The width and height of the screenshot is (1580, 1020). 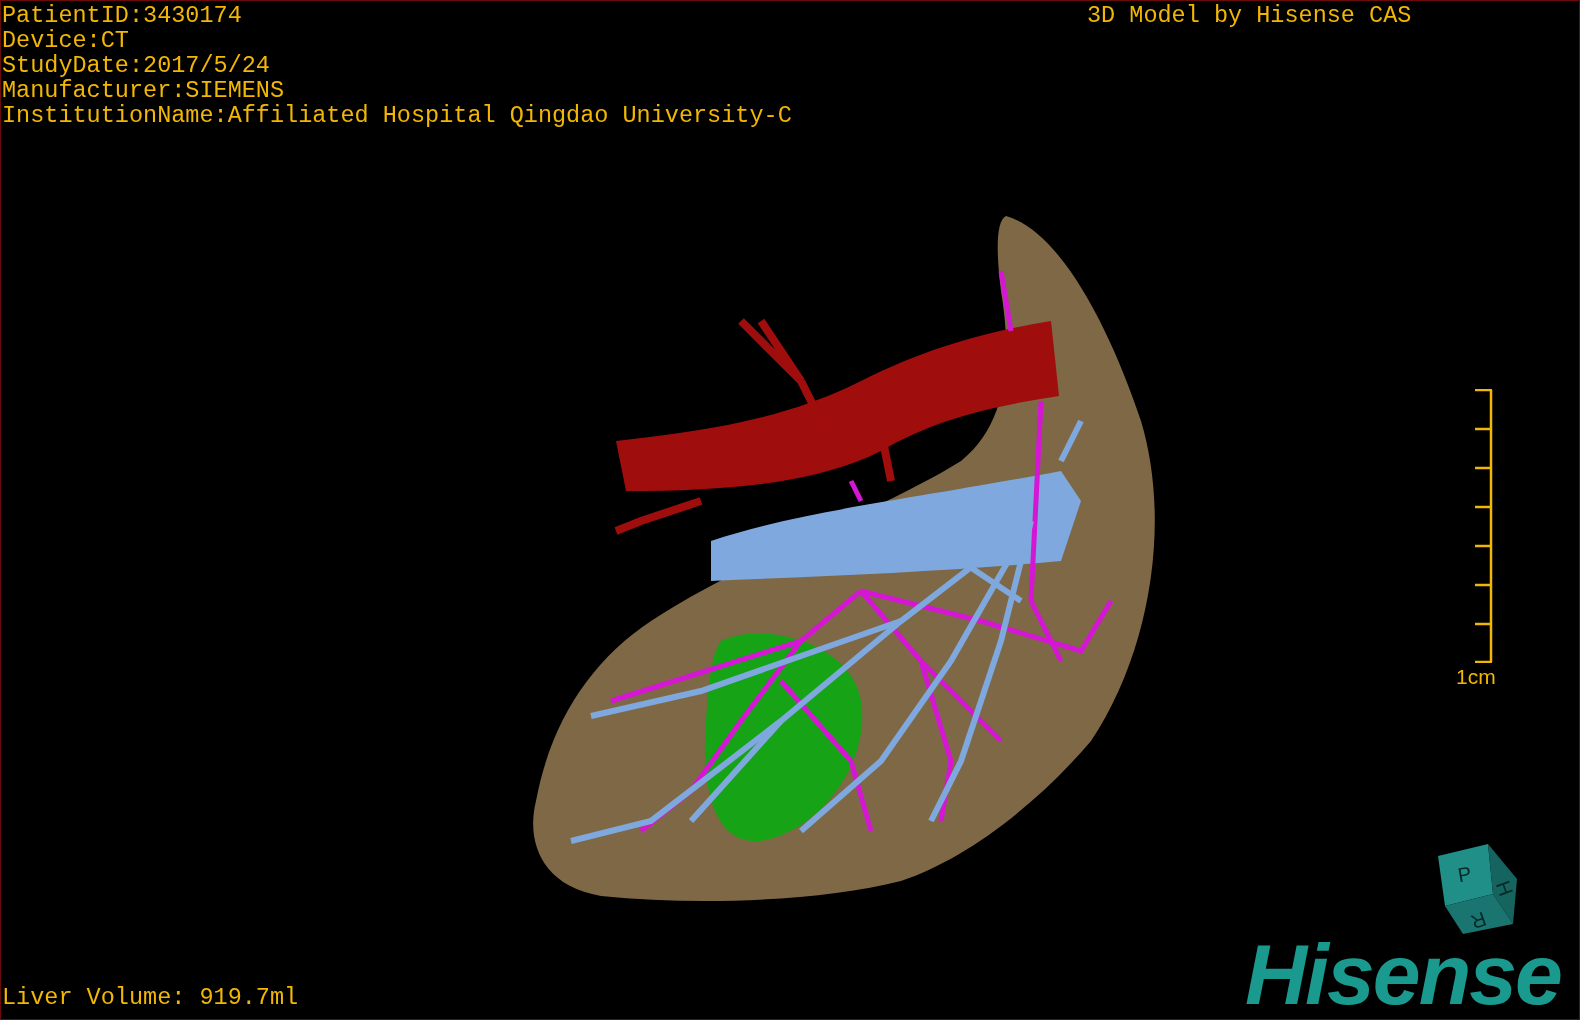 I want to click on info-line: PatientID:3430174, so click(x=122, y=15).